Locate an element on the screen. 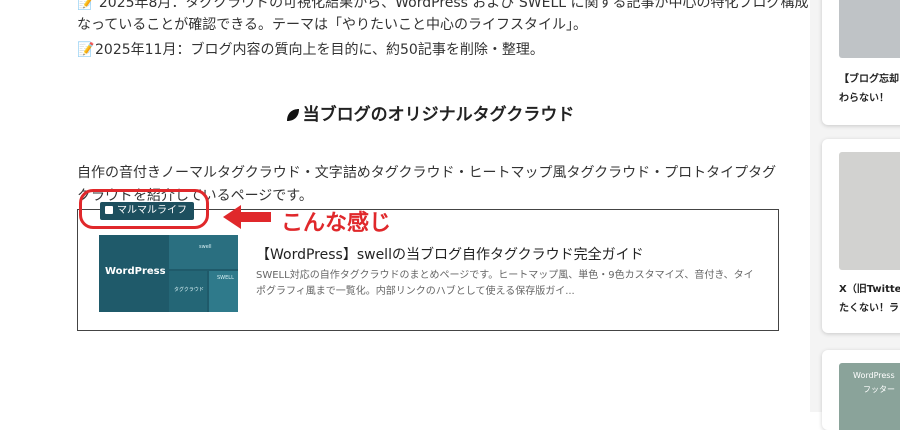  sidebar-card-2: X（旧Twitte たくない！ラ is located at coordinates (861, 236).